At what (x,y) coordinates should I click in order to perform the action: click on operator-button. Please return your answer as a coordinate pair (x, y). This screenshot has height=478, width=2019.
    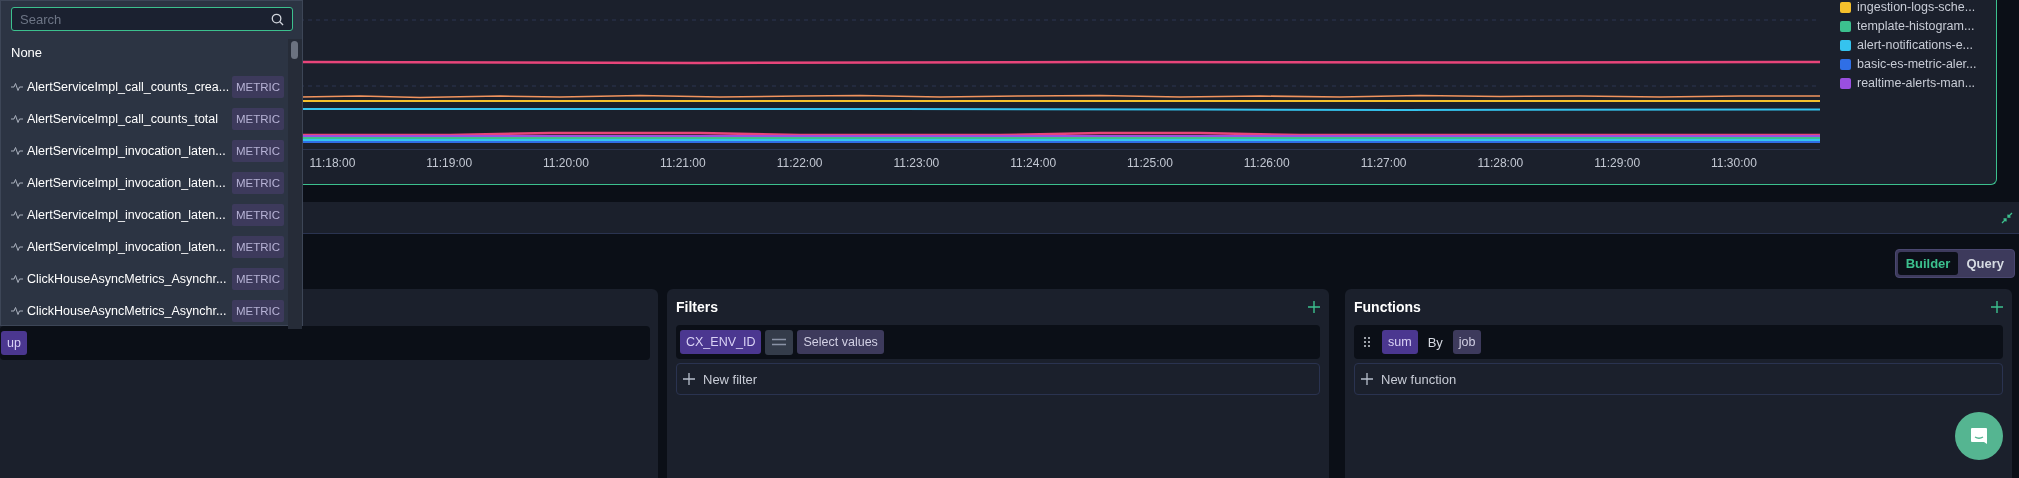
    Looking at the image, I should click on (779, 342).